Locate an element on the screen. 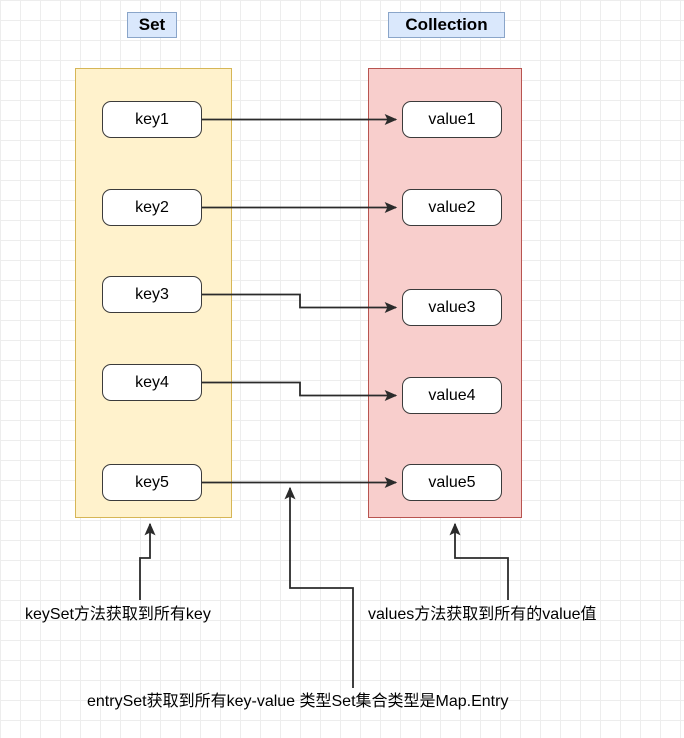 The height and width of the screenshot is (738, 684). key-box-4: key4 is located at coordinates (152, 382).